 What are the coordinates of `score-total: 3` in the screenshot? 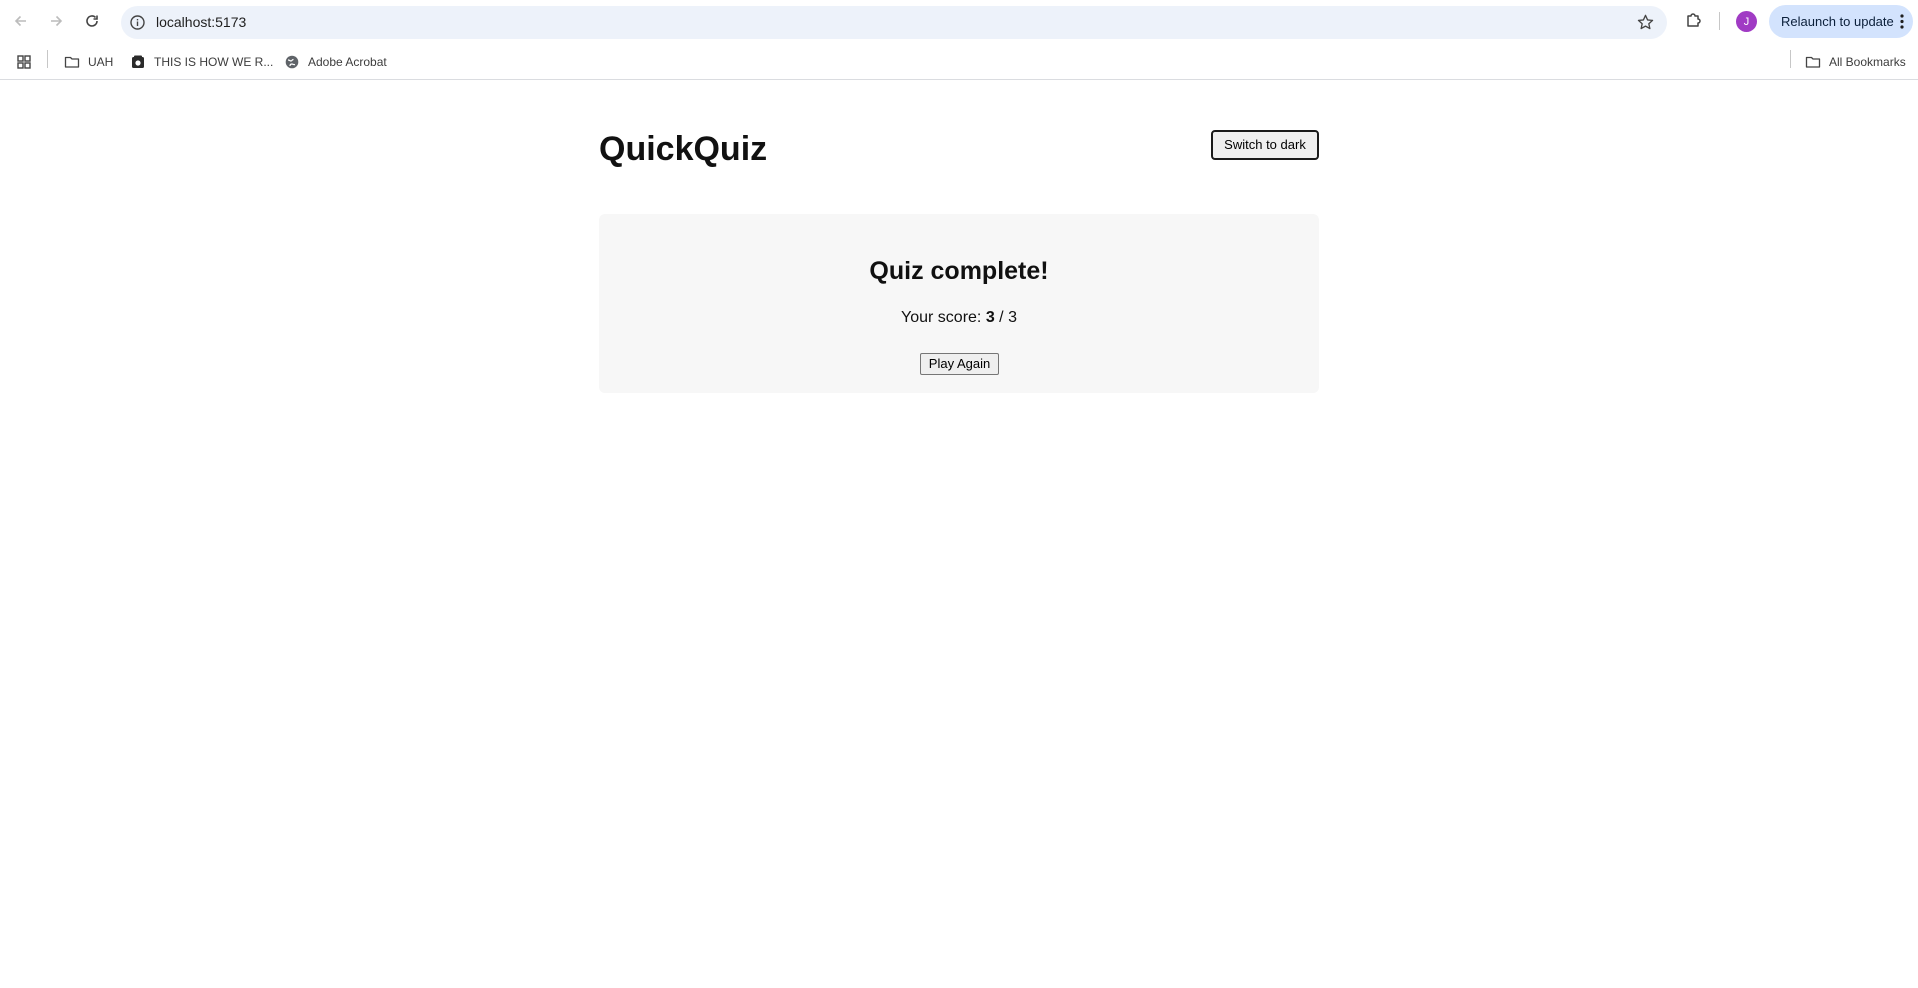 It's located at (1012, 317).